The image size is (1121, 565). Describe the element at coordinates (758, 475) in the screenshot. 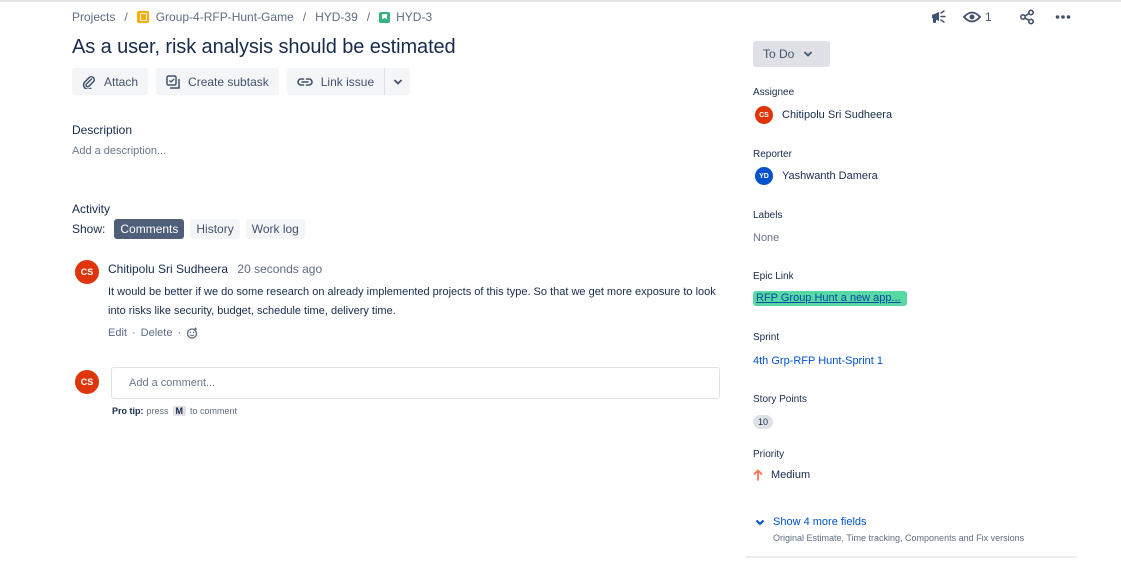

I see `priority-medium-icon` at that location.